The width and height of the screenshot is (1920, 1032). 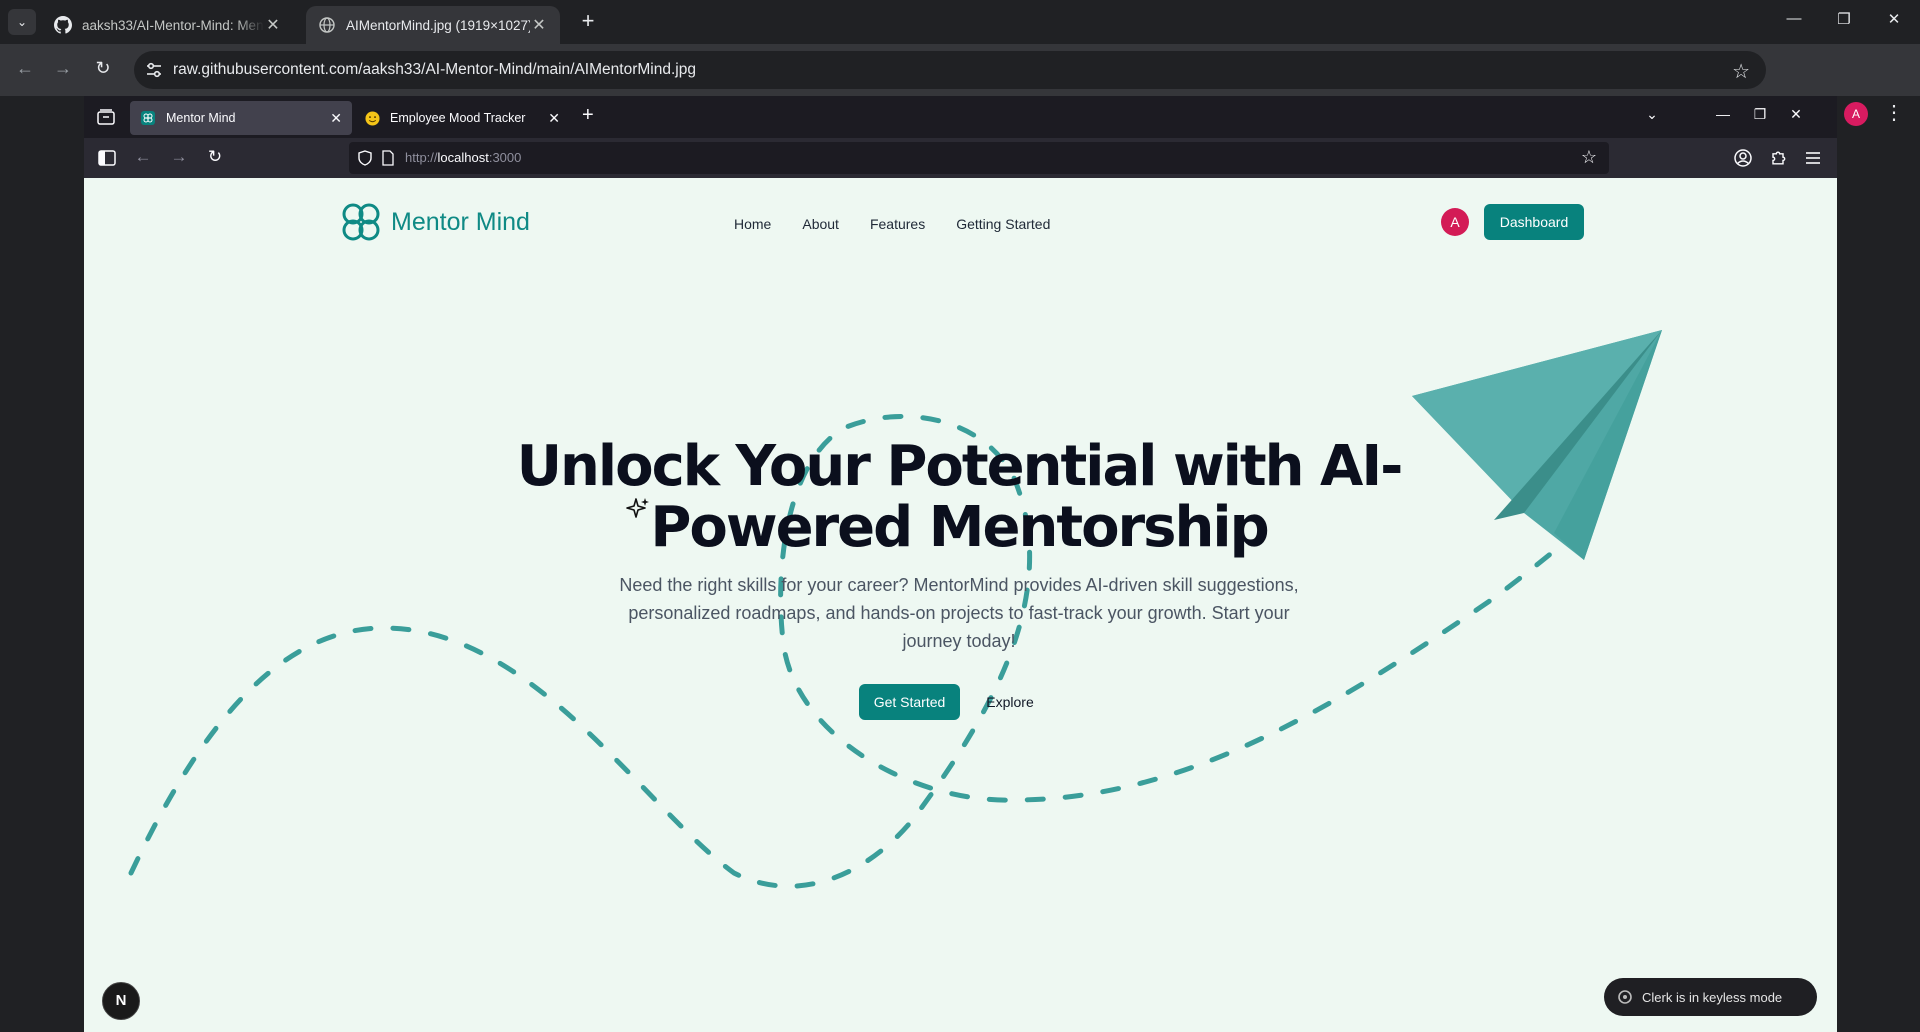 I want to click on brand-name: Mentor Mind, so click(x=460, y=221).